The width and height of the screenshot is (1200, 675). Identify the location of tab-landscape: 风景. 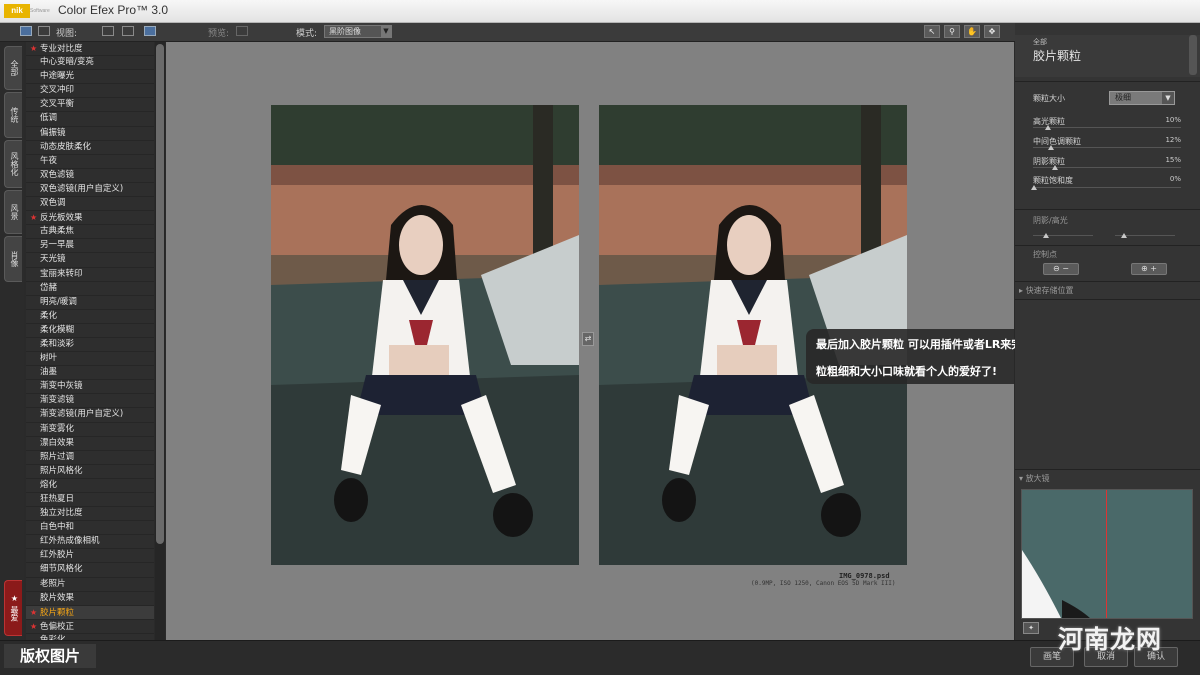
(13, 212).